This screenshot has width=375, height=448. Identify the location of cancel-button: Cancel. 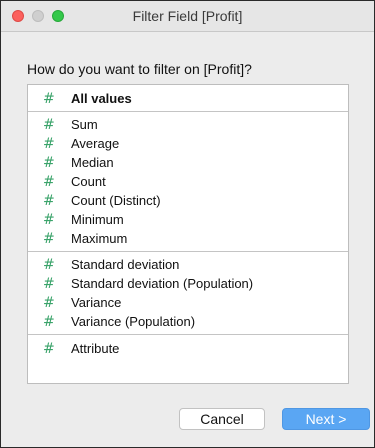
(222, 419).